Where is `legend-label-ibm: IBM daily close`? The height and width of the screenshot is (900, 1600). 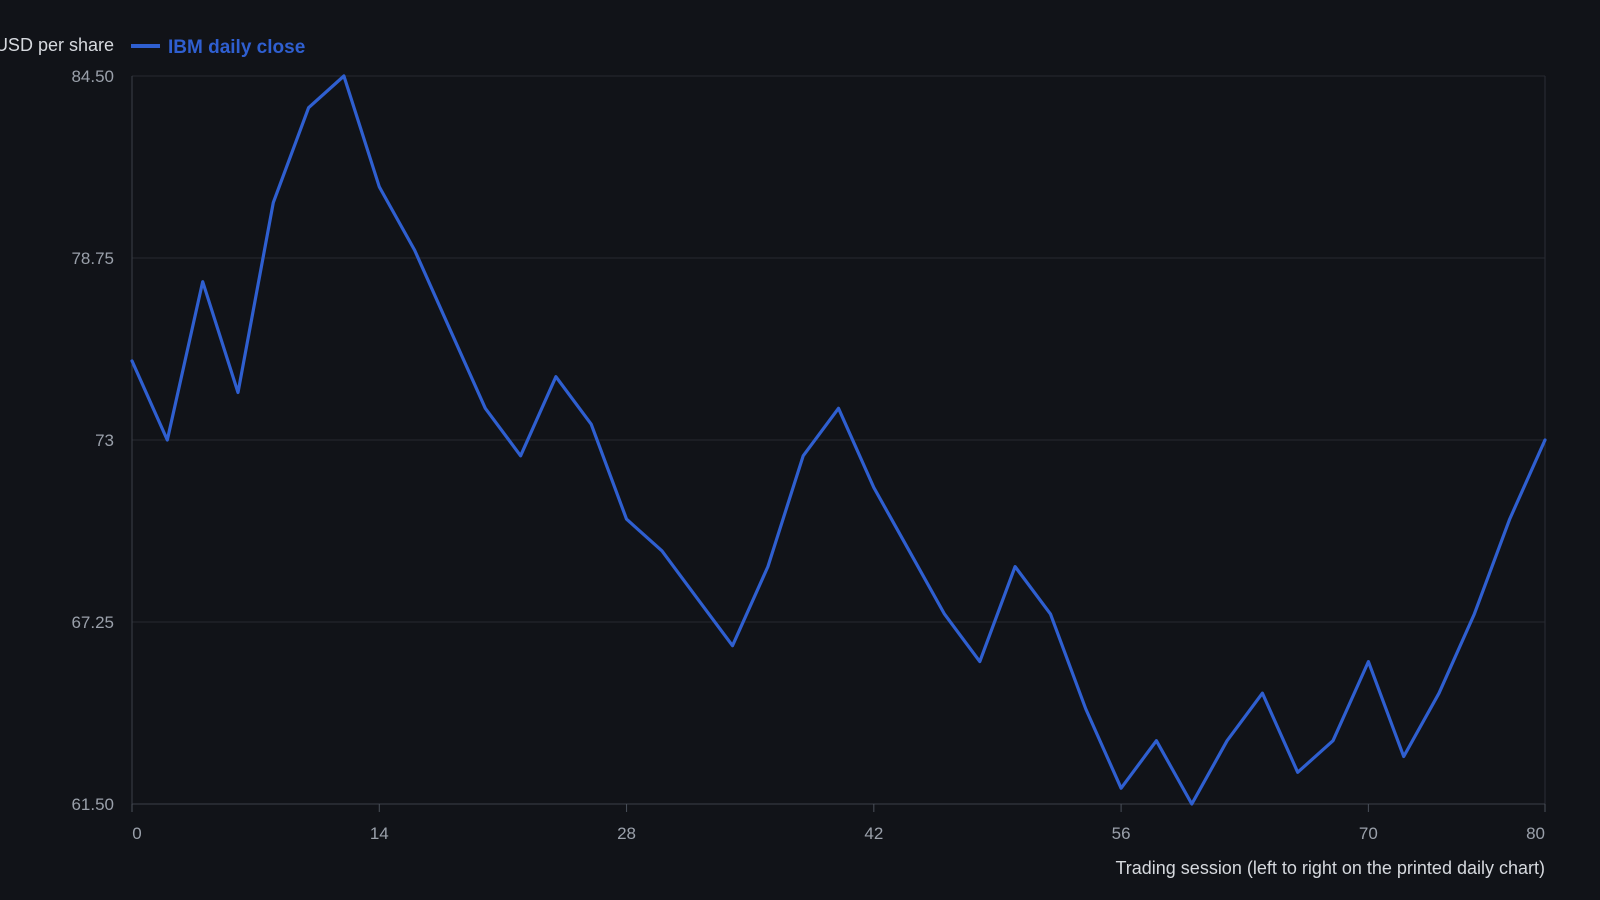 legend-label-ibm: IBM daily close is located at coordinates (236, 47).